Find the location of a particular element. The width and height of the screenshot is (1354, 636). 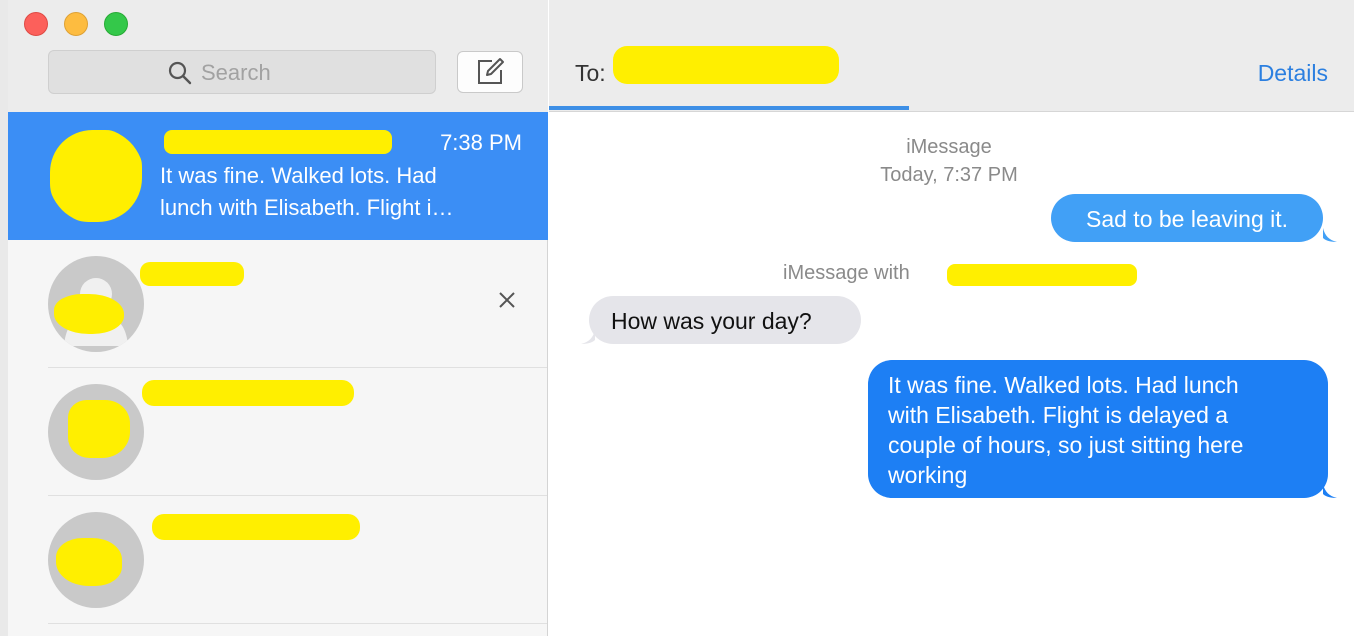

received-message-bubble: How was your day? is located at coordinates (725, 320).